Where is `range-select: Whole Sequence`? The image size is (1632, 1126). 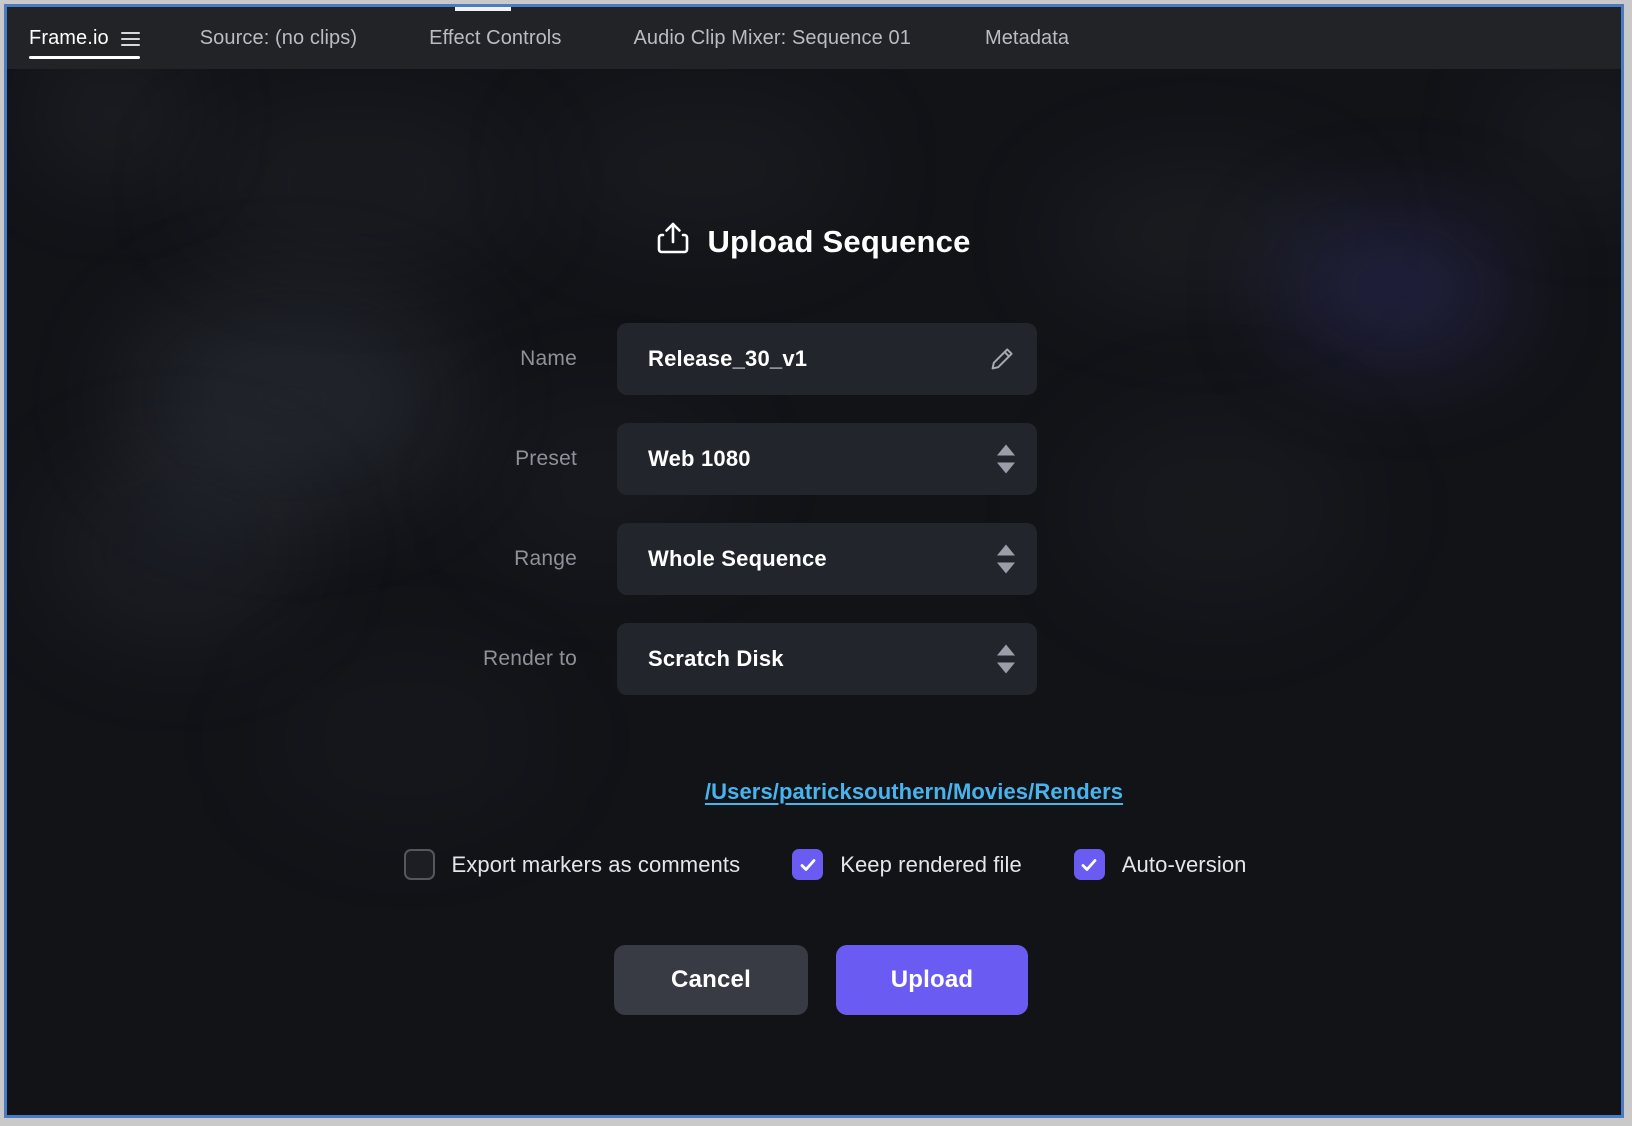
range-select: Whole Sequence is located at coordinates (827, 559).